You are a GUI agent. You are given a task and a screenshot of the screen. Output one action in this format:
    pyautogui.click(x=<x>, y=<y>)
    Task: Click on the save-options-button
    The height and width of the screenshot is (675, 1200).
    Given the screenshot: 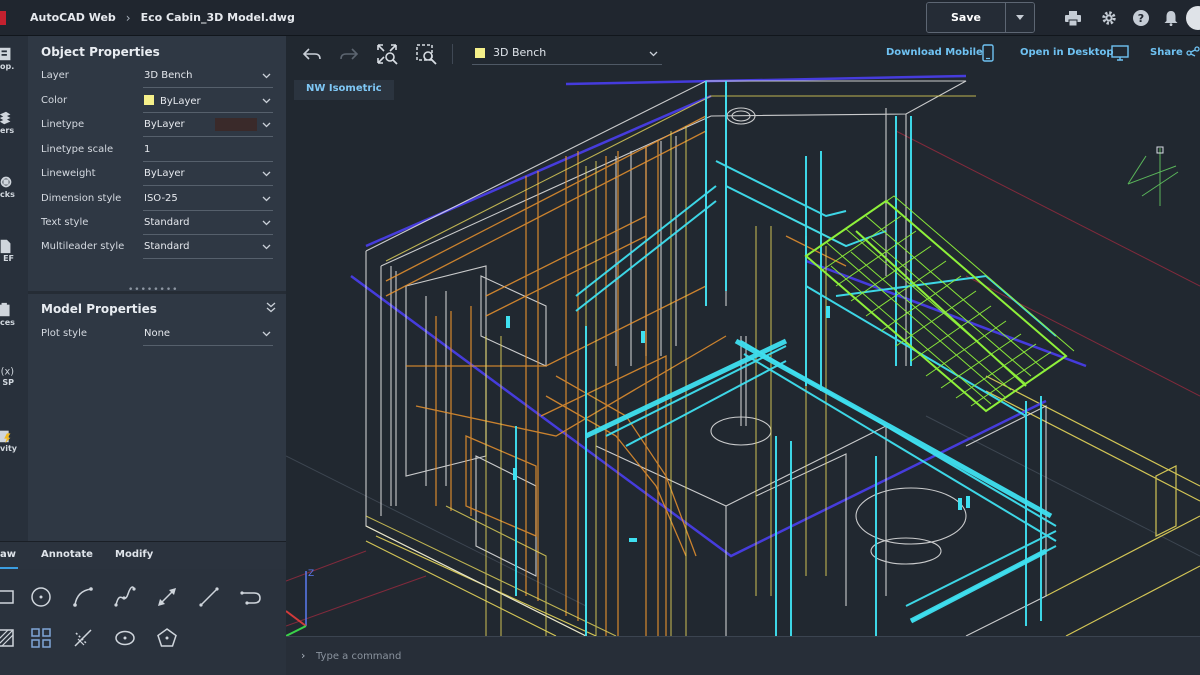 What is the action you would take?
    pyautogui.click(x=1020, y=17)
    